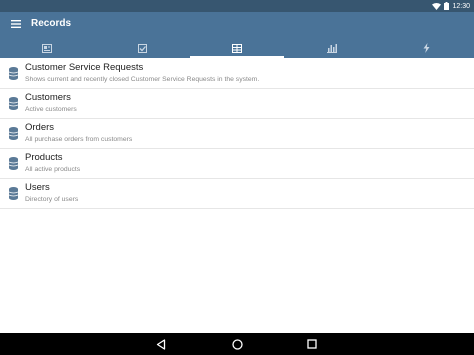 This screenshot has width=474, height=355. What do you see at coordinates (237, 35) in the screenshot?
I see `app-bar: Records` at bounding box center [237, 35].